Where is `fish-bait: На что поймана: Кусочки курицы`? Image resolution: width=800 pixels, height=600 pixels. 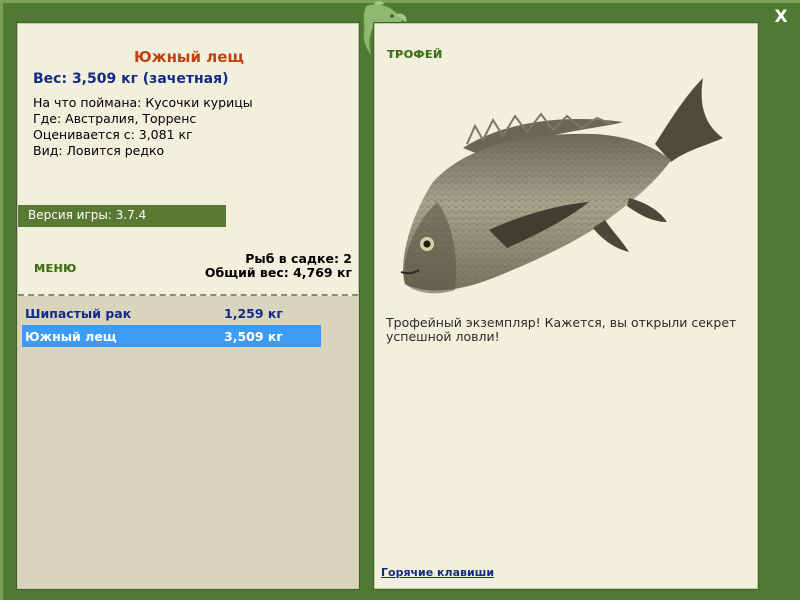
fish-bait: На что поймана: Кусочки курицы is located at coordinates (143, 102).